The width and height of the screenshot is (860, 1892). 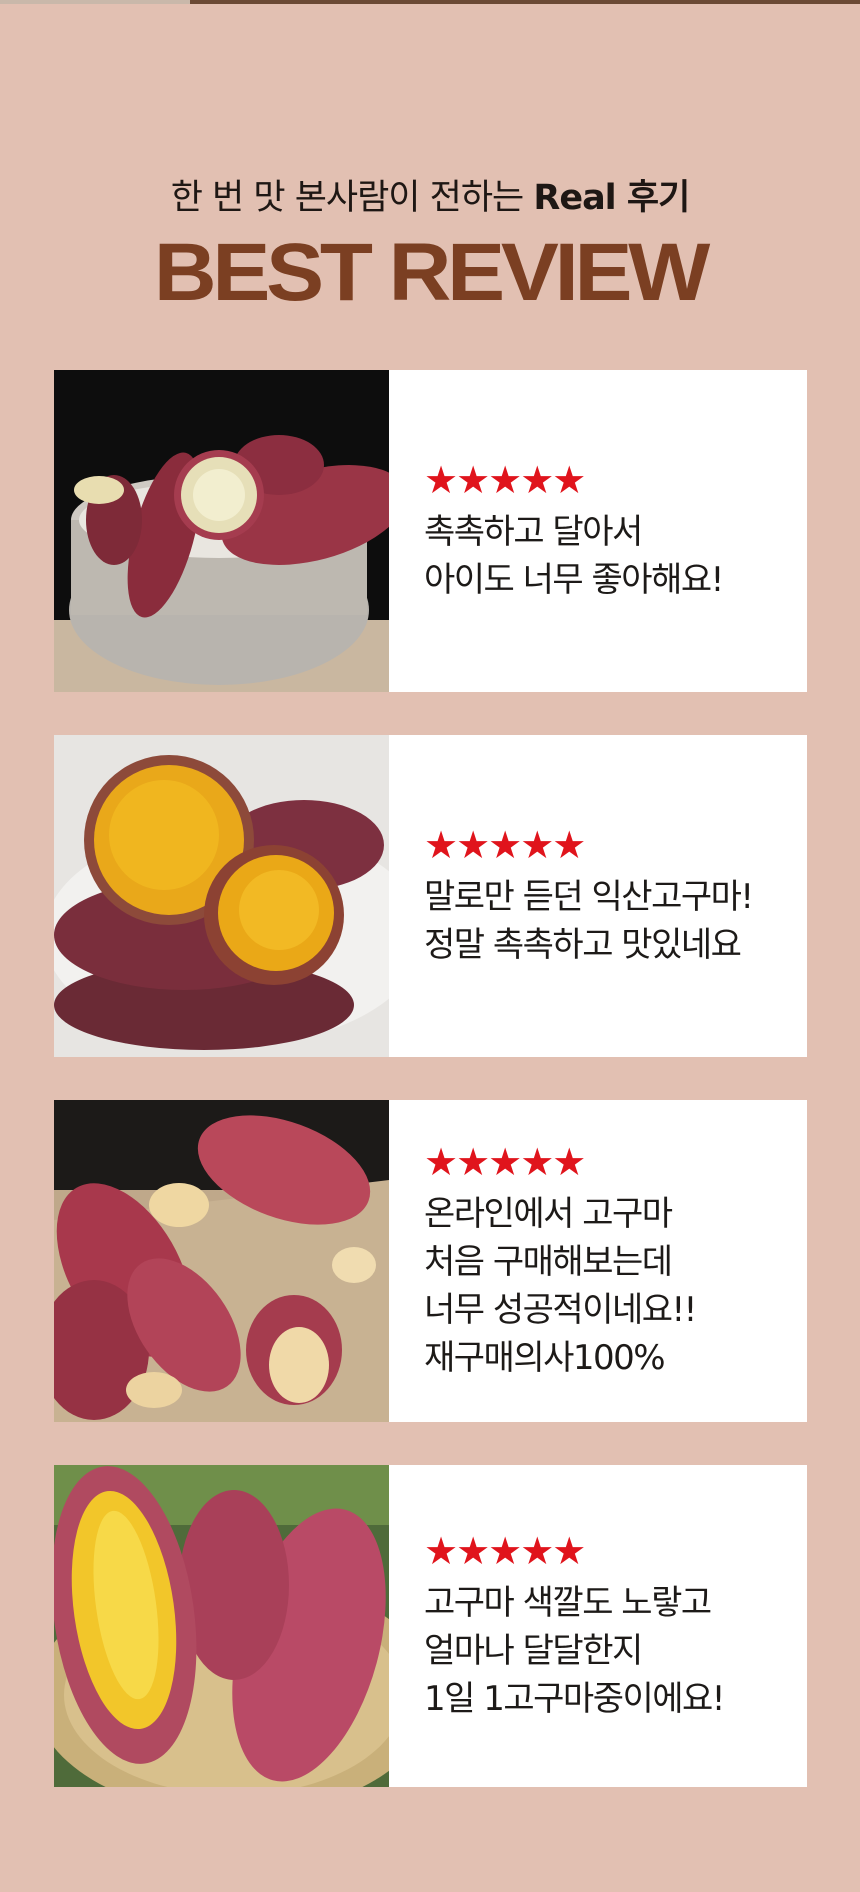 What do you see at coordinates (533, 1651) in the screenshot?
I see `review-line: 얼마나 달달한지` at bounding box center [533, 1651].